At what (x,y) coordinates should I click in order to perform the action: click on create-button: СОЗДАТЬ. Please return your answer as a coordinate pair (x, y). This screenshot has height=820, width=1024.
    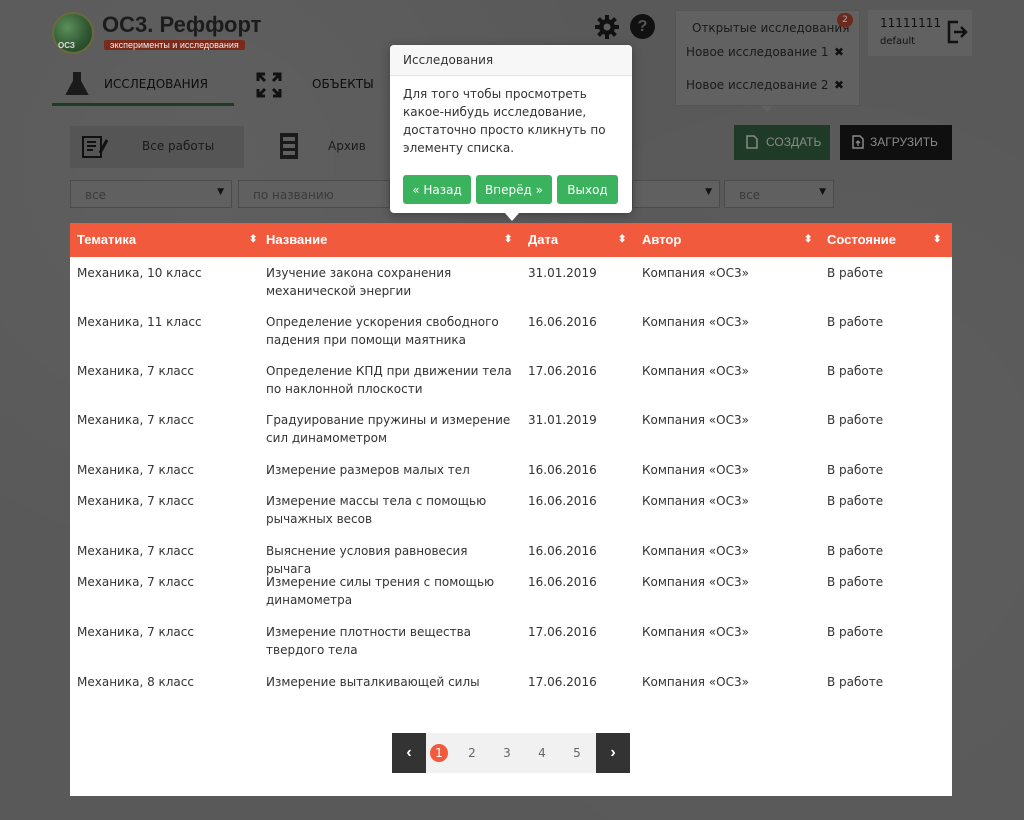
    Looking at the image, I should click on (782, 142).